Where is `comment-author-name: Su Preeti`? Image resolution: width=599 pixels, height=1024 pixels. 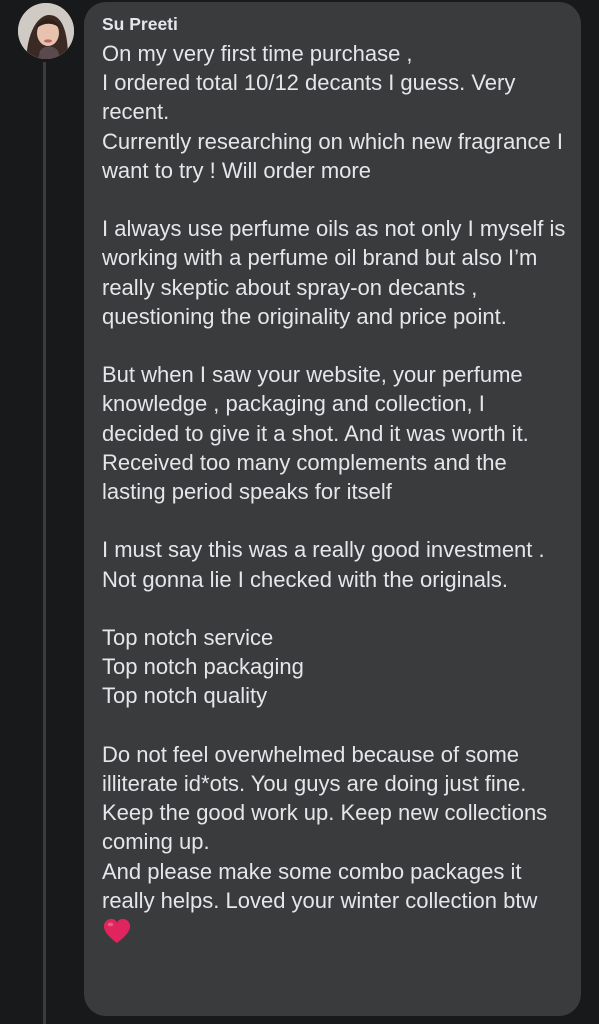 comment-author-name: Su Preeti is located at coordinates (334, 24).